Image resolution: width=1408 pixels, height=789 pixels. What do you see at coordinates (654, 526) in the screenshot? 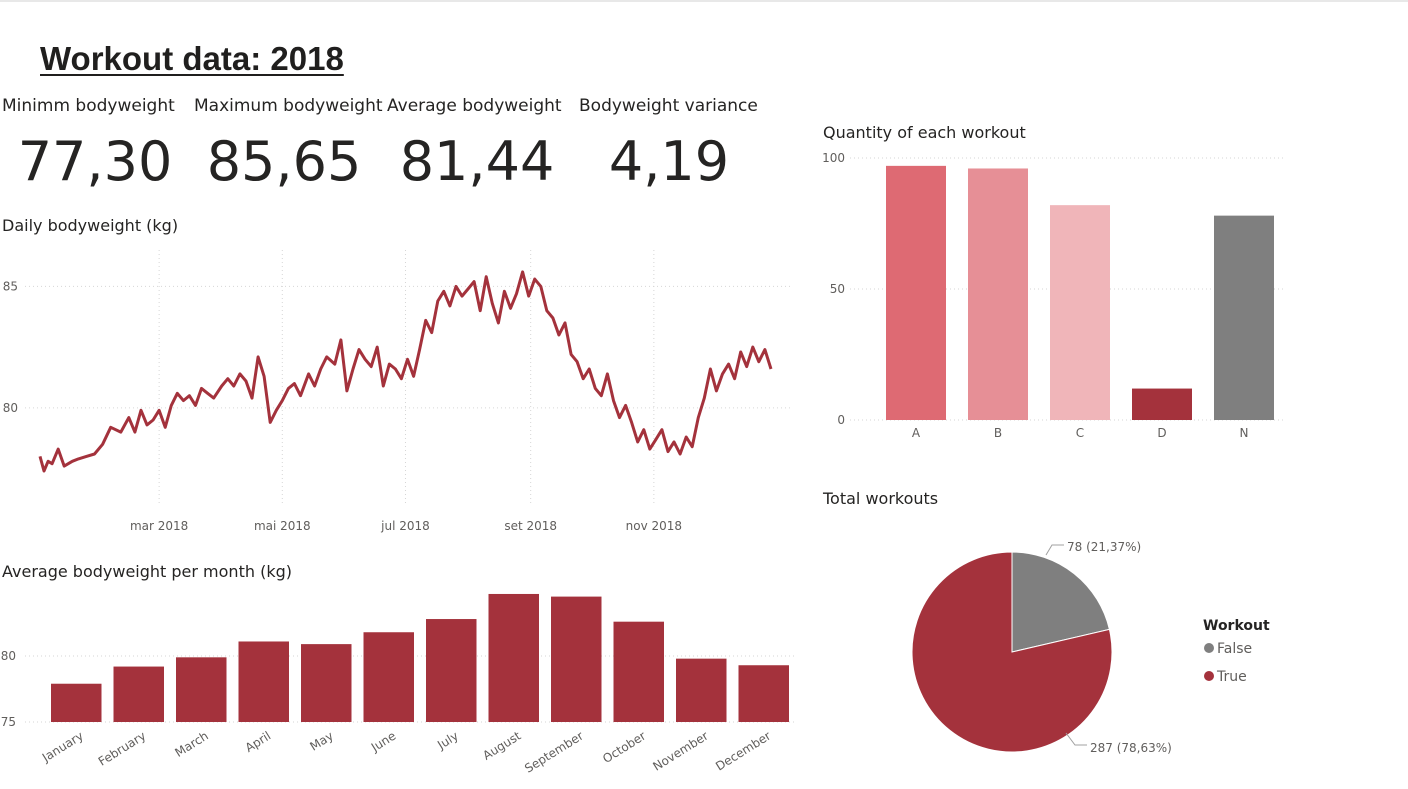
I see `daily-x-tick-label: nov 2018` at bounding box center [654, 526].